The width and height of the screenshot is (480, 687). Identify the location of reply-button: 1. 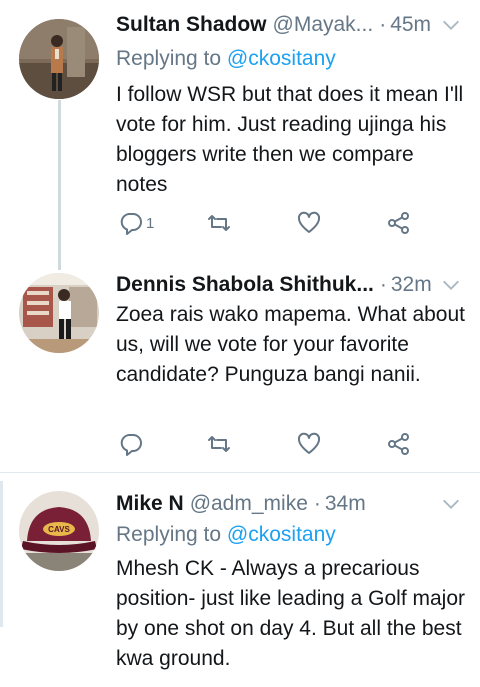
(136, 223).